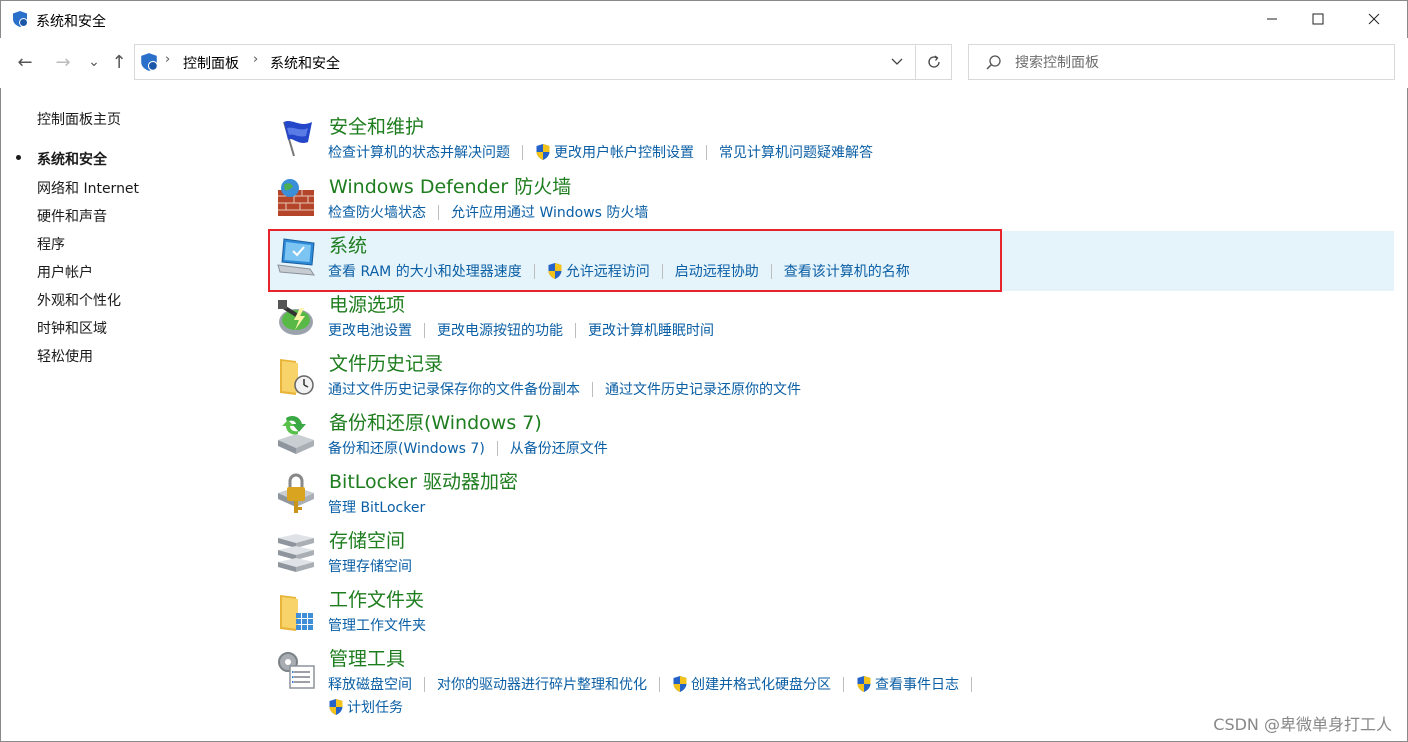  What do you see at coordinates (635, 260) in the screenshot?
I see `annotation-highlight-box` at bounding box center [635, 260].